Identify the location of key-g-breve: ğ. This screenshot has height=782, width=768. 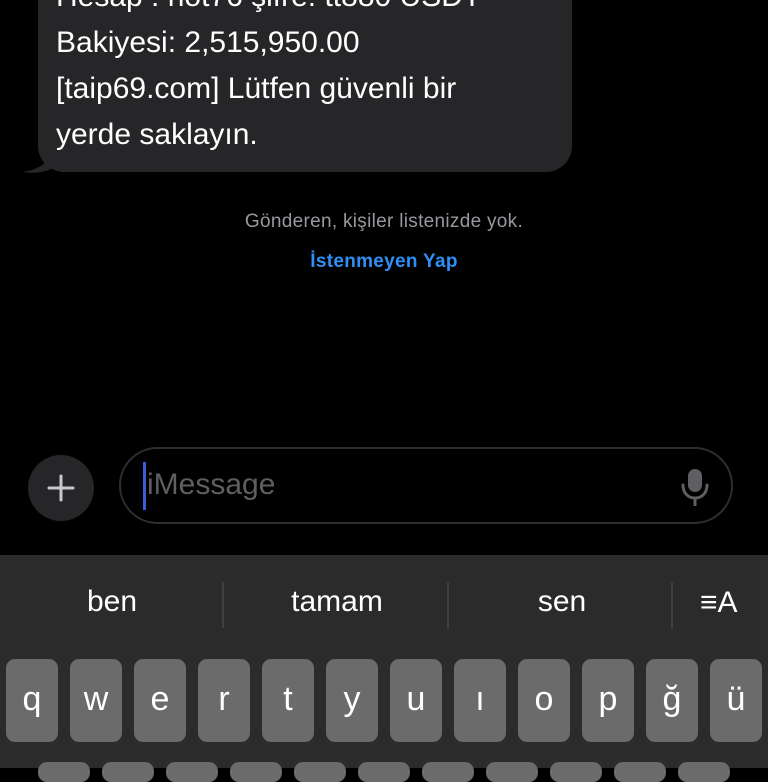
(672, 700).